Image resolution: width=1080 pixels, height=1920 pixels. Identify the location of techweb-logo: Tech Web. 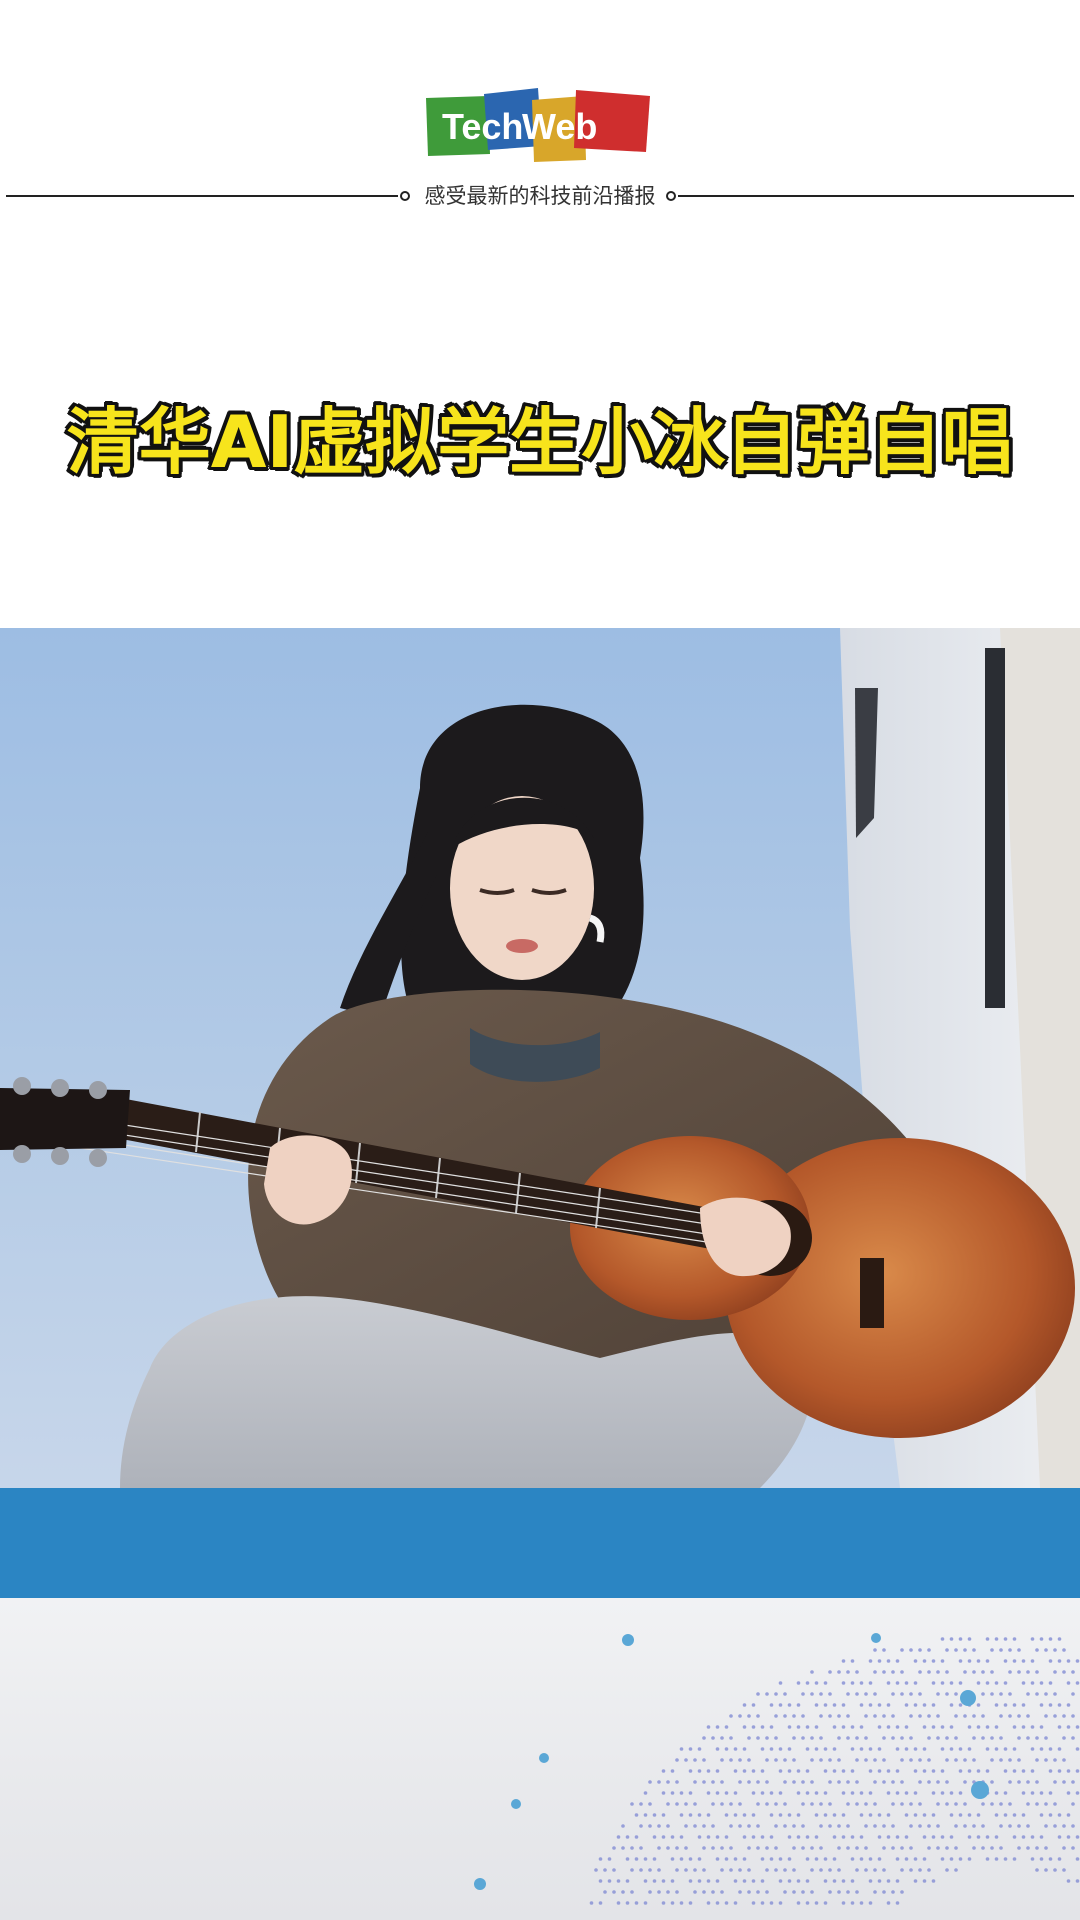
(540, 124).